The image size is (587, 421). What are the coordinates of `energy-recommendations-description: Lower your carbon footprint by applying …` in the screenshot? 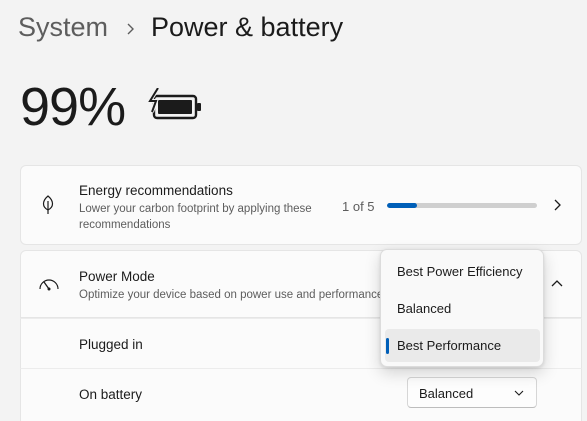 It's located at (195, 217).